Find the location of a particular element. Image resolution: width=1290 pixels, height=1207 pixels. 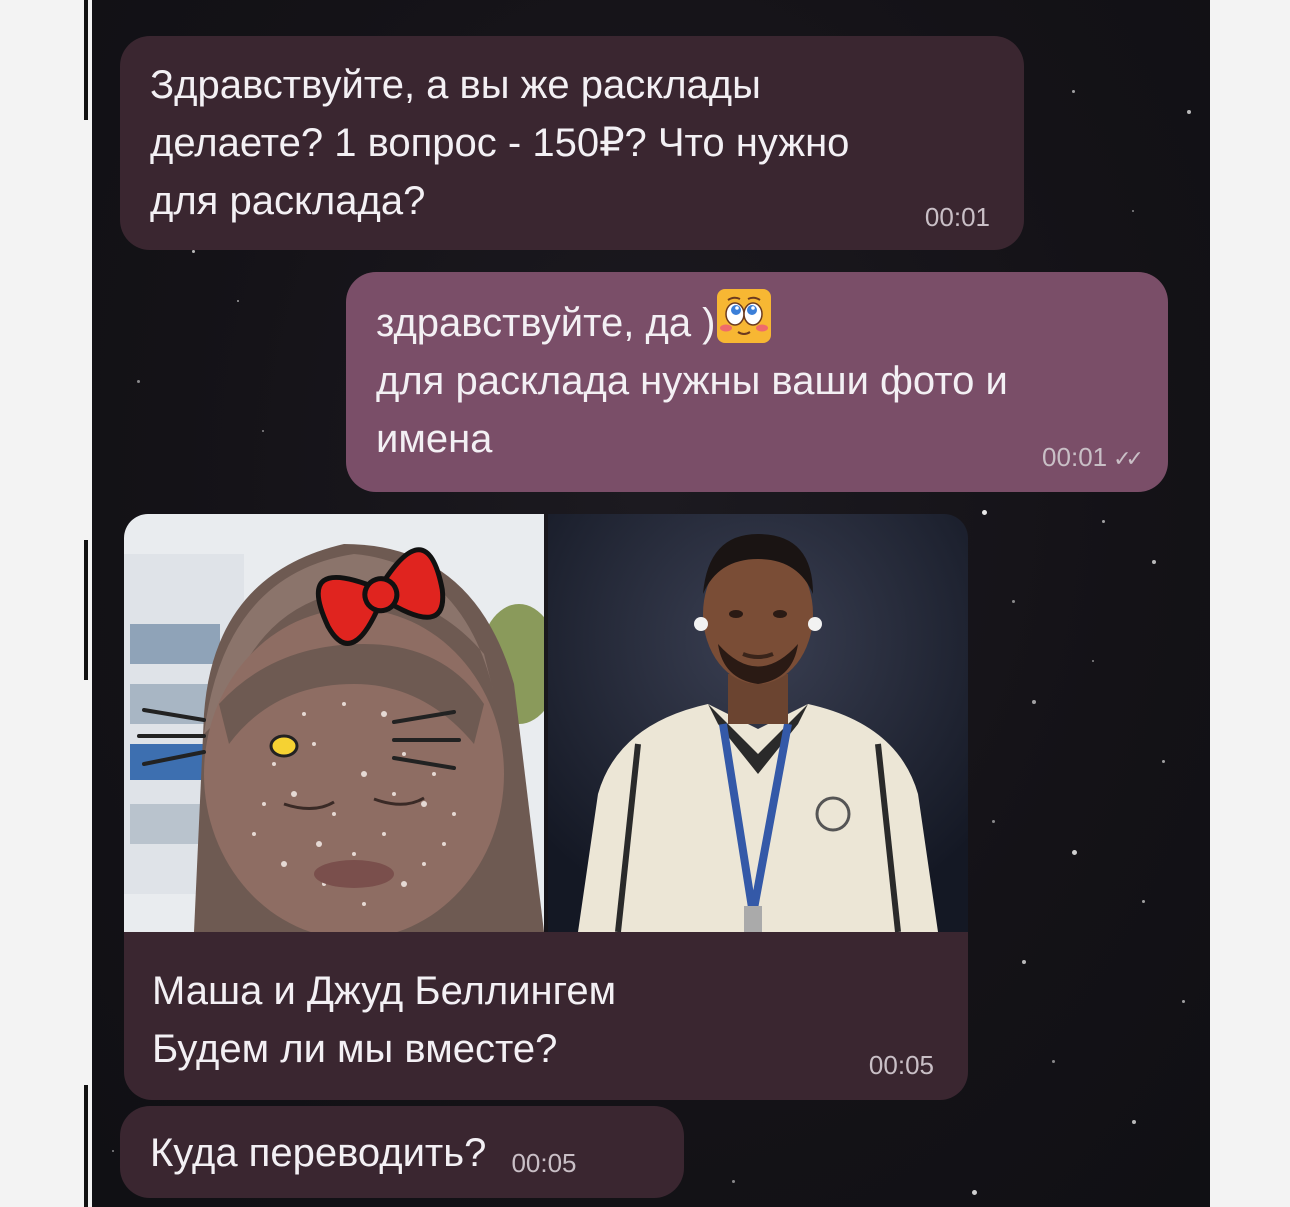

read-double-check-icon: ✓✓ is located at coordinates (1128, 458).